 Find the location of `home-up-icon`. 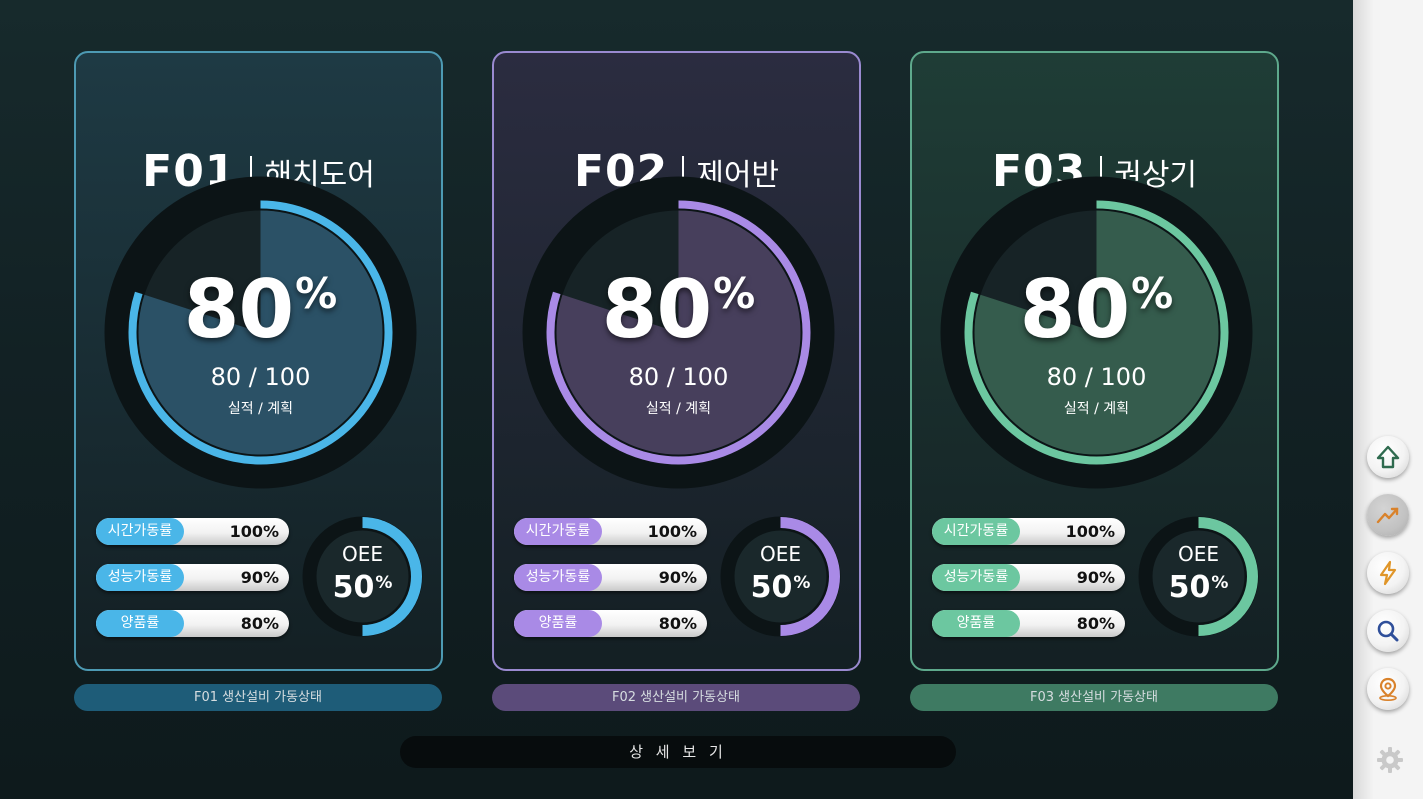

home-up-icon is located at coordinates (1388, 457).